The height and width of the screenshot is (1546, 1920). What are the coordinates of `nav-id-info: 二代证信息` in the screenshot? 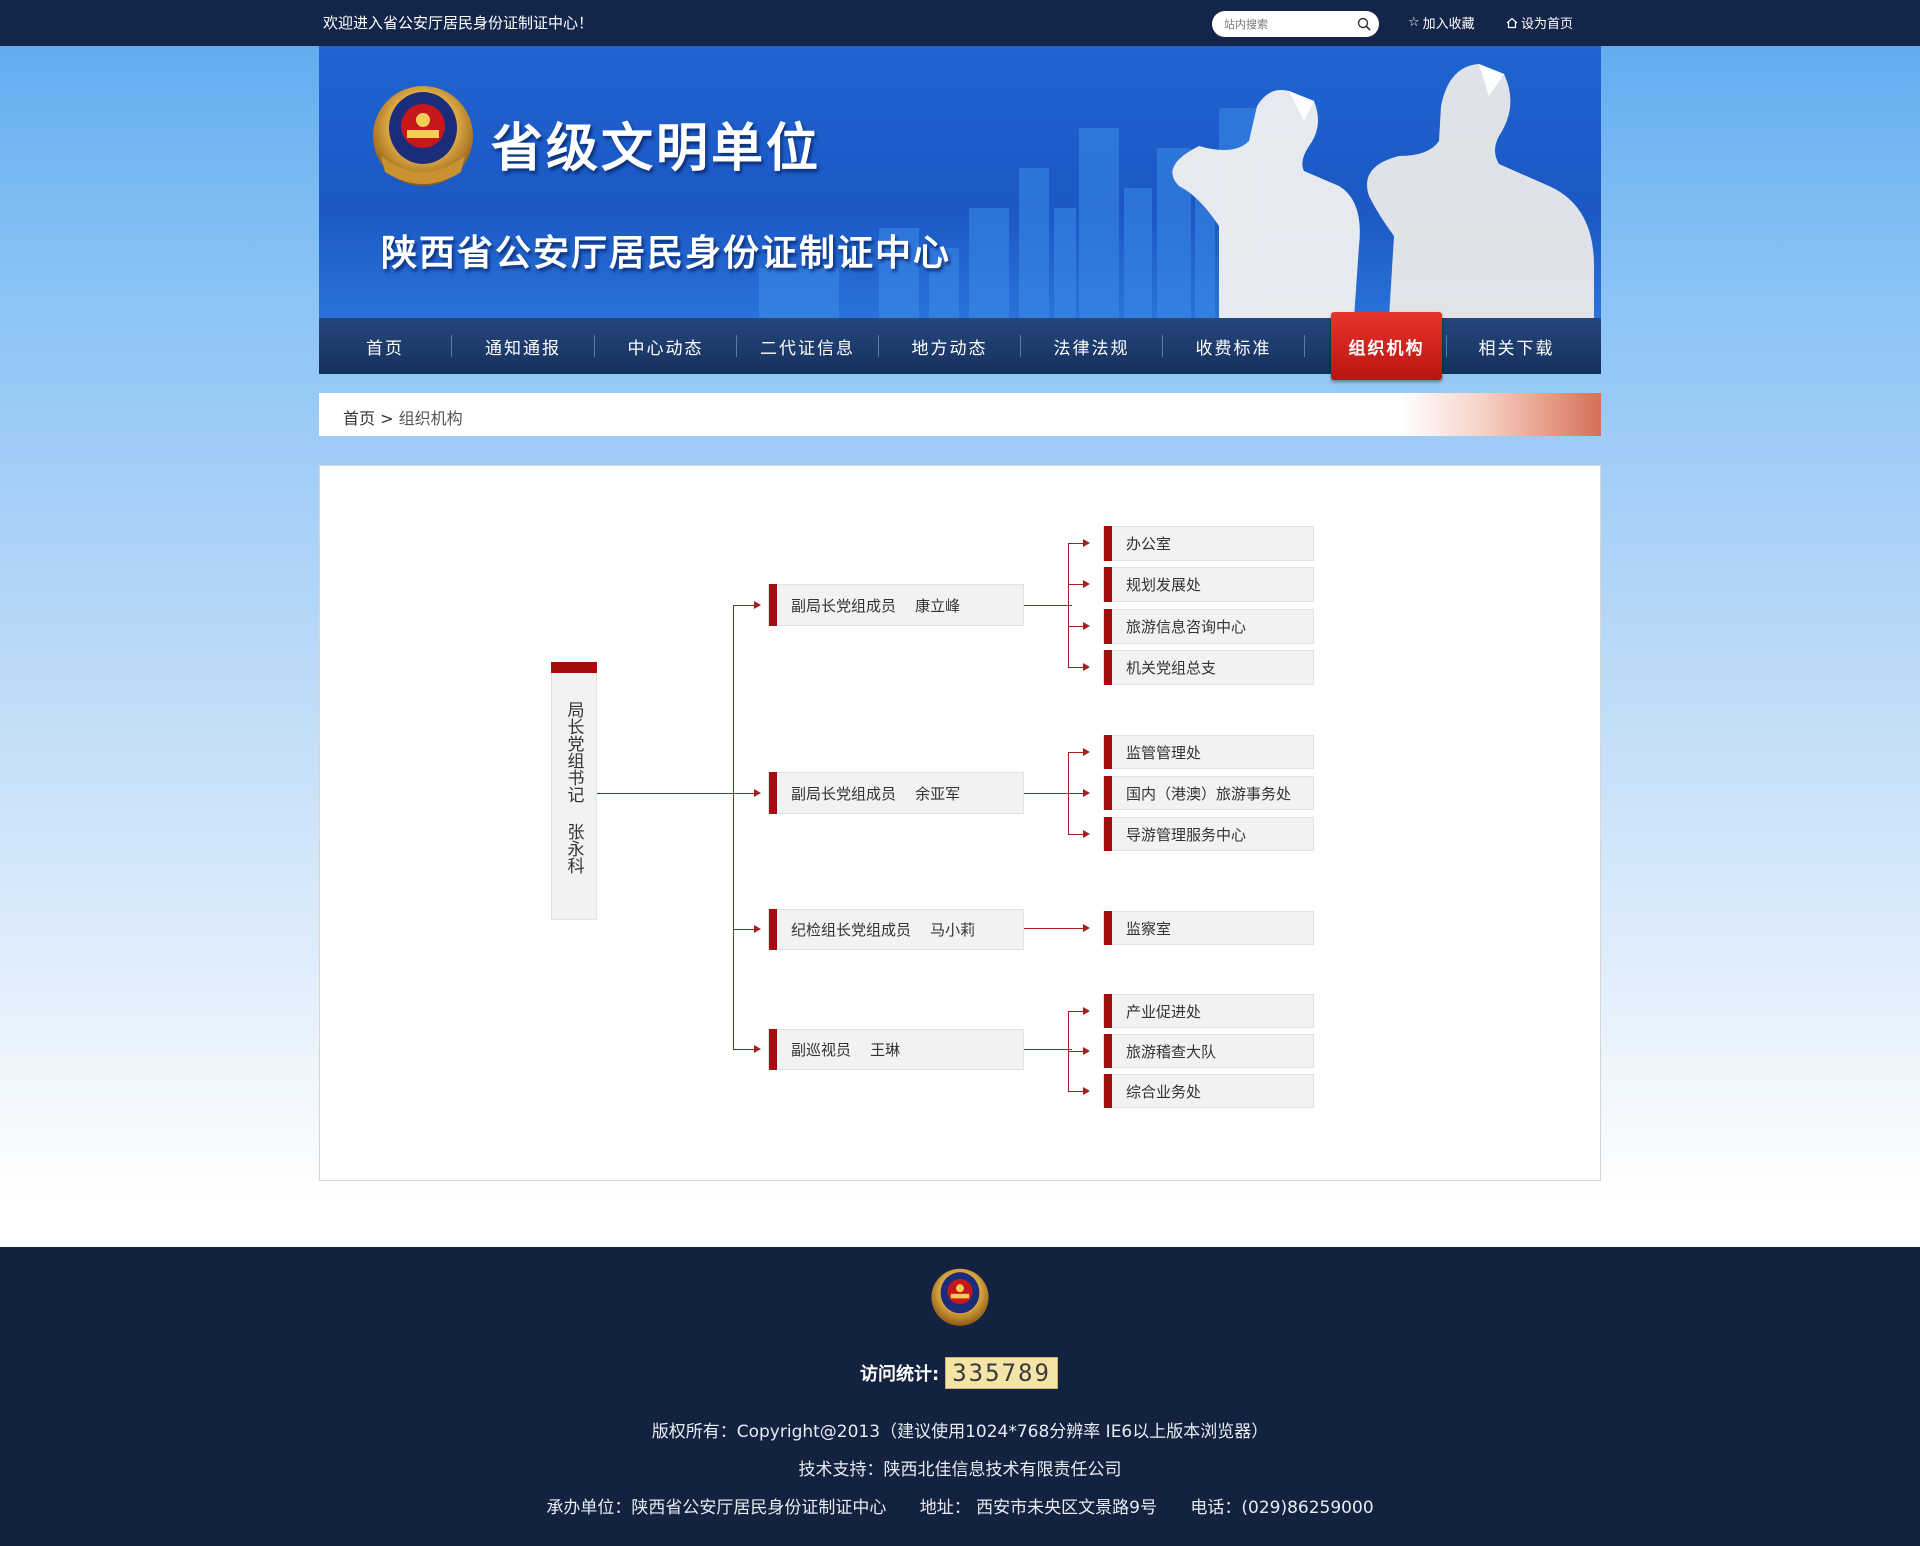 It's located at (807, 346).